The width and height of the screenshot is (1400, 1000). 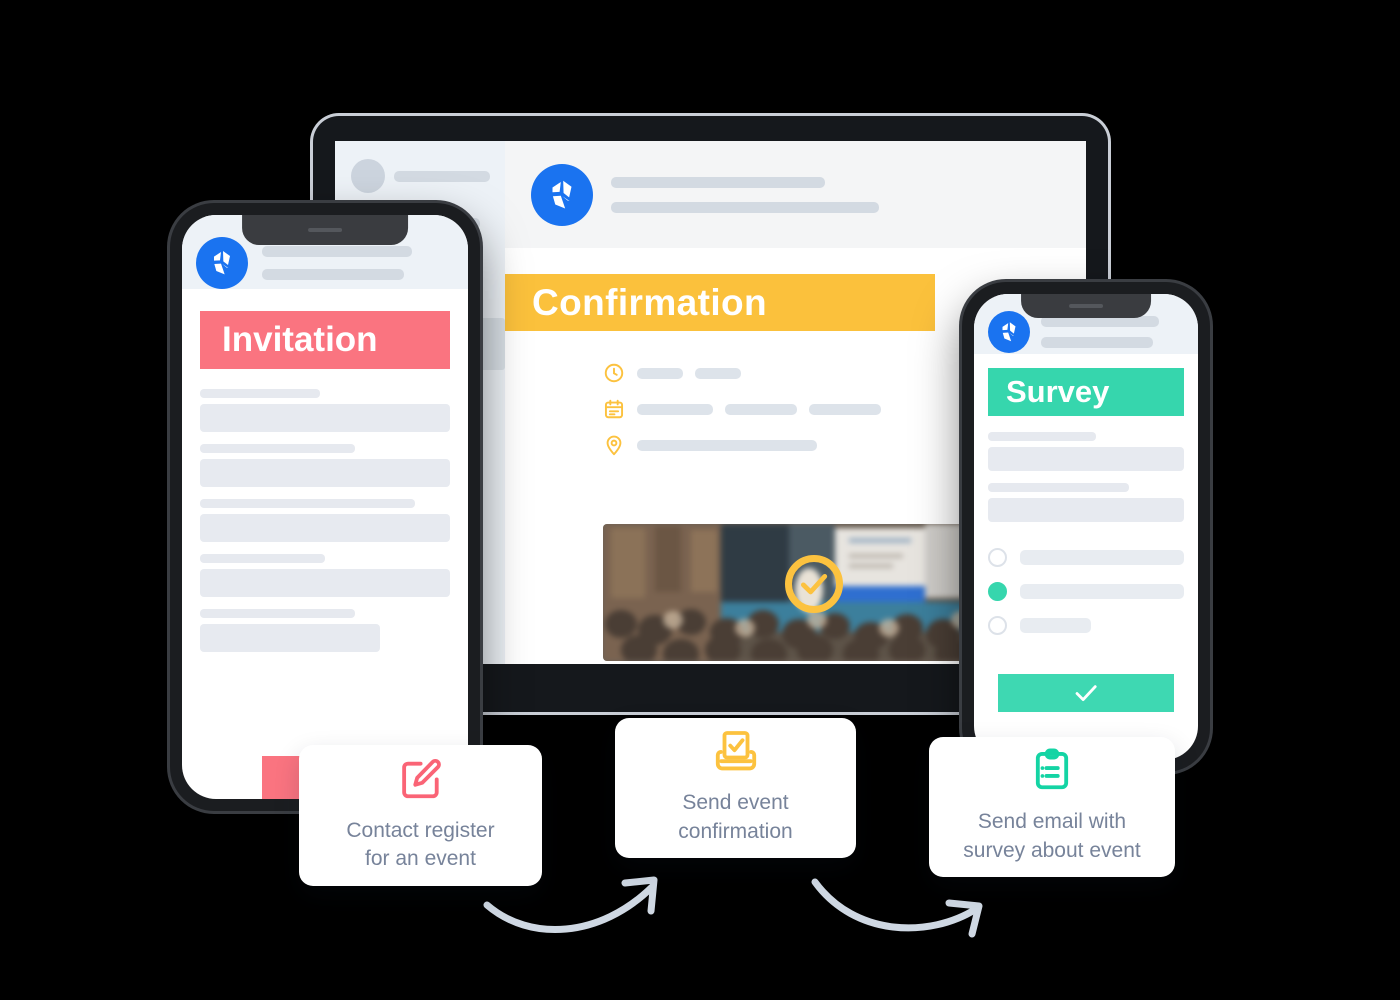 What do you see at coordinates (795, 194) in the screenshot?
I see `content-topbar` at bounding box center [795, 194].